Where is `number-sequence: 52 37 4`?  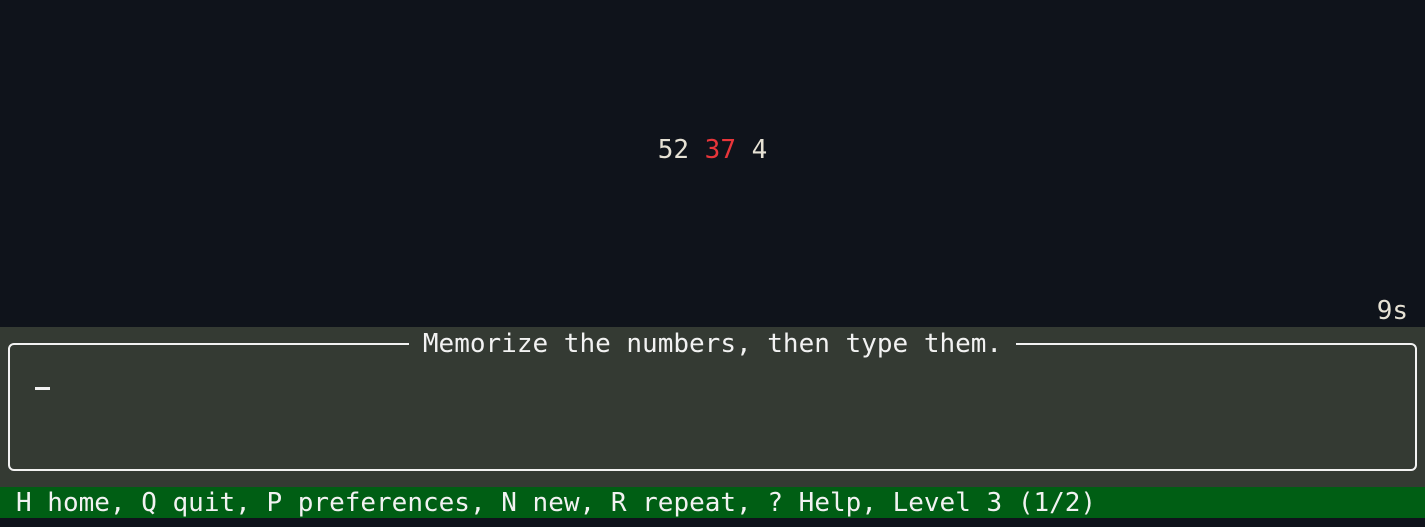
number-sequence: 52 37 4 is located at coordinates (712, 150).